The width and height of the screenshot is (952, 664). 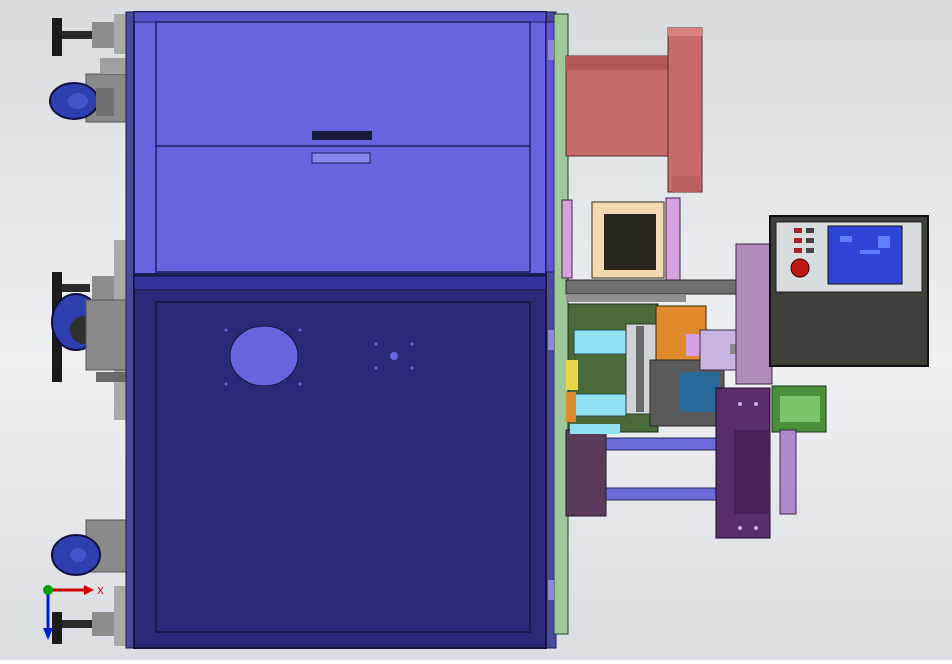 What do you see at coordinates (394, 356) in the screenshot?
I see `mount-hole` at bounding box center [394, 356].